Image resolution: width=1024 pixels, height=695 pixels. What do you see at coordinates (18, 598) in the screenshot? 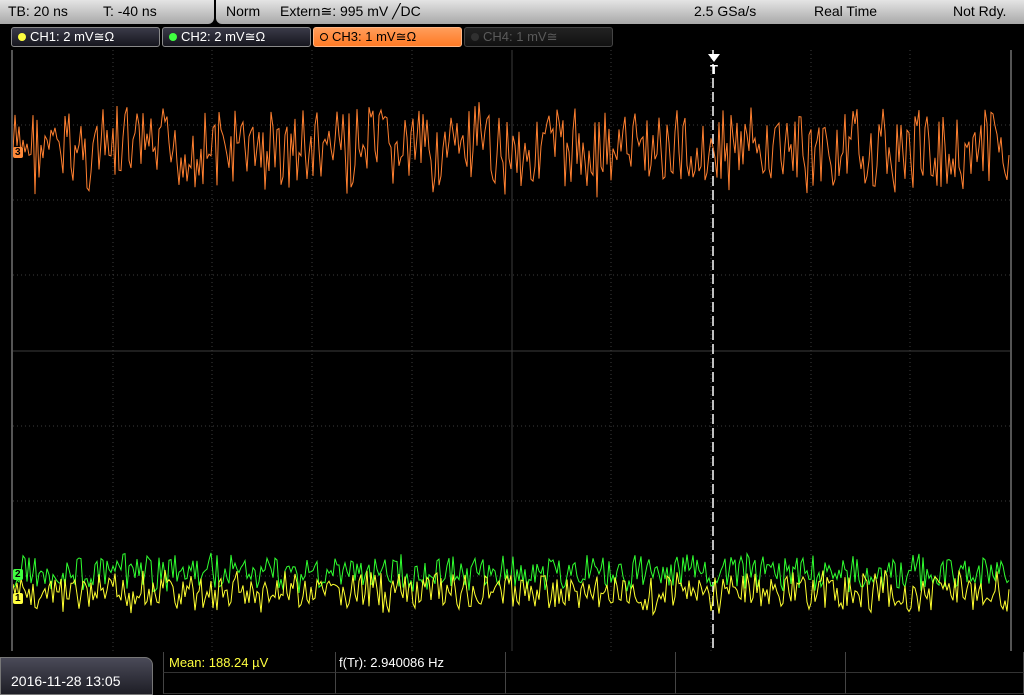
I see `ch1-level-marker: 1` at bounding box center [18, 598].